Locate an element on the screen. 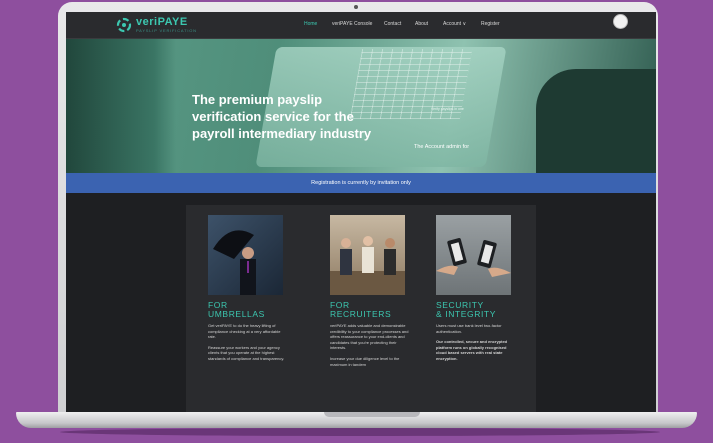 This screenshot has width=713, height=443. laptop-shadow is located at coordinates (360, 432).